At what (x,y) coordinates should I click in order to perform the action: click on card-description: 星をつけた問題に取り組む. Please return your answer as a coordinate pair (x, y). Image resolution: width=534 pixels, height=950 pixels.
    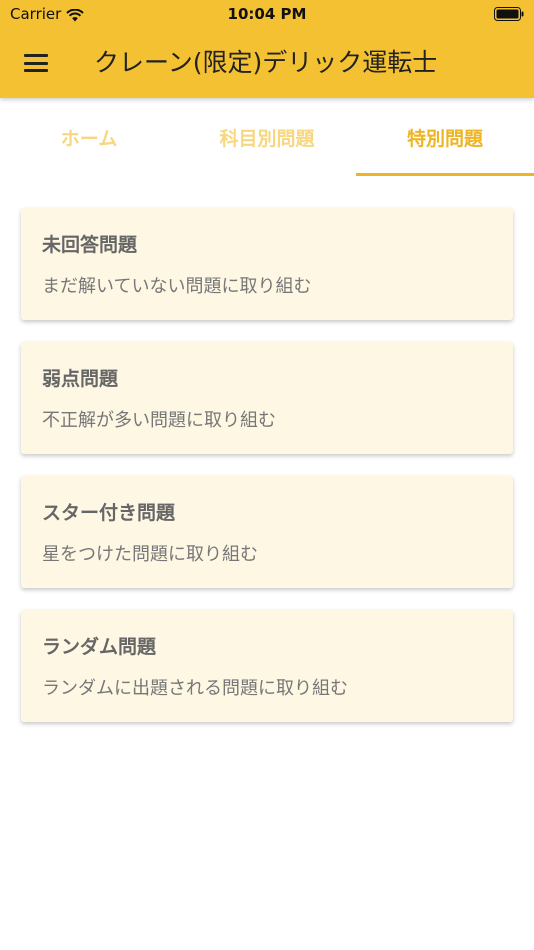
    Looking at the image, I should click on (150, 554).